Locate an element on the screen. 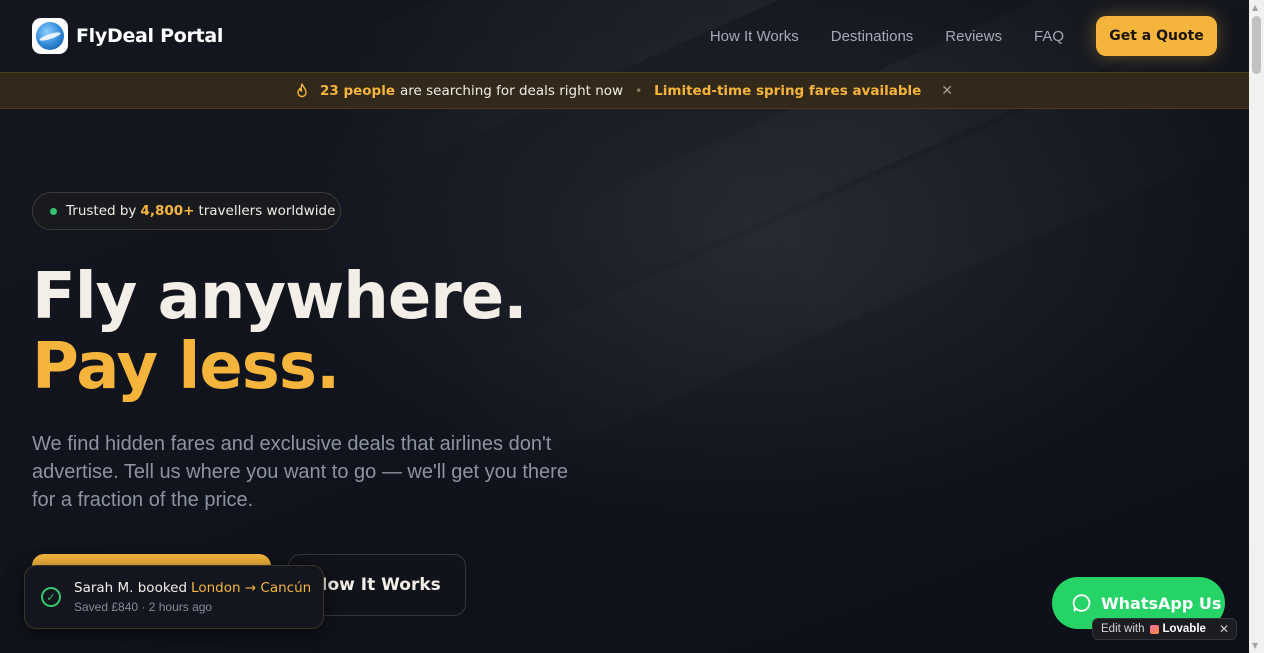  scrollbar: ▲ ▼ is located at coordinates (1256, 326).